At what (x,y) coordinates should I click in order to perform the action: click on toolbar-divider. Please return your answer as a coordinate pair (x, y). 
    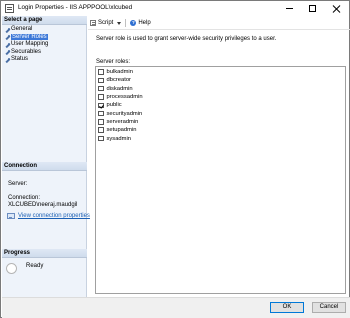
    Looking at the image, I should click on (219, 29).